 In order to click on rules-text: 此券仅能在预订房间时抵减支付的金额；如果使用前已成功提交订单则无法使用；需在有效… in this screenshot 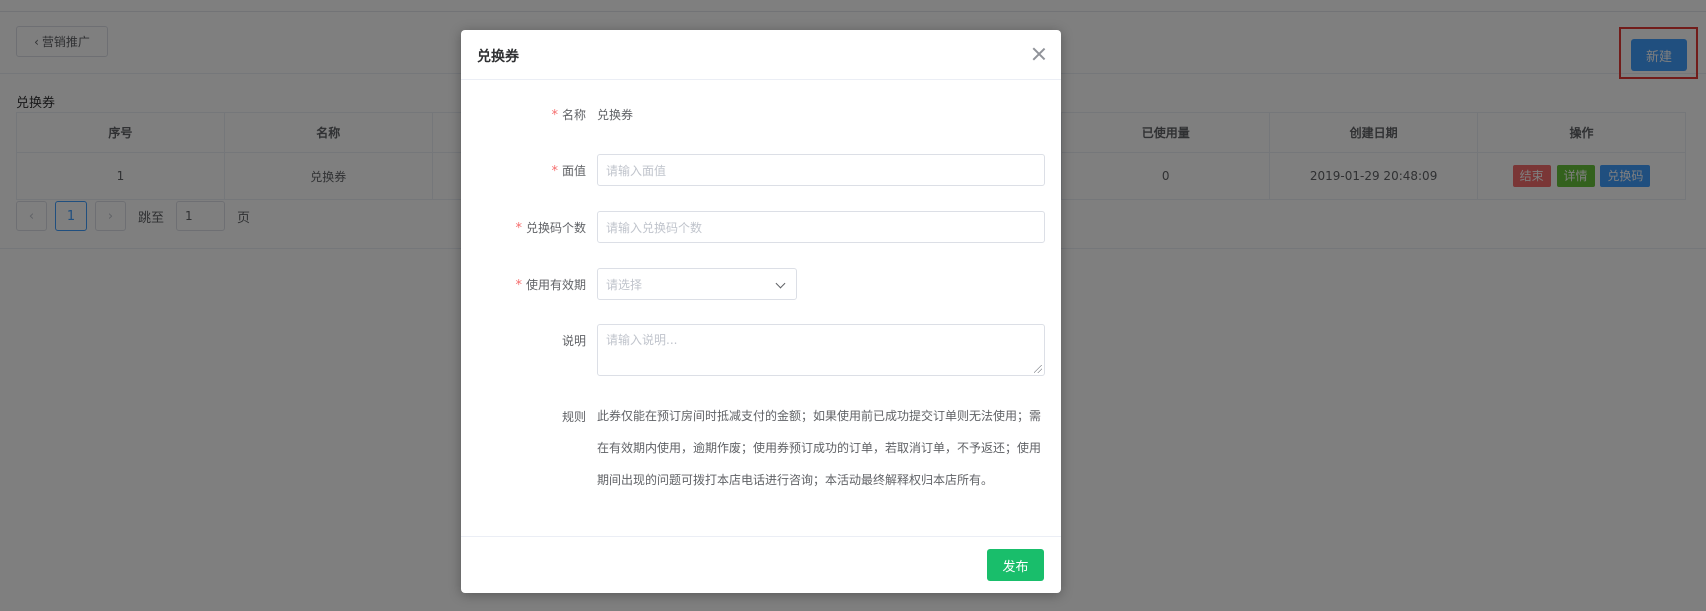, I will do `click(819, 448)`.